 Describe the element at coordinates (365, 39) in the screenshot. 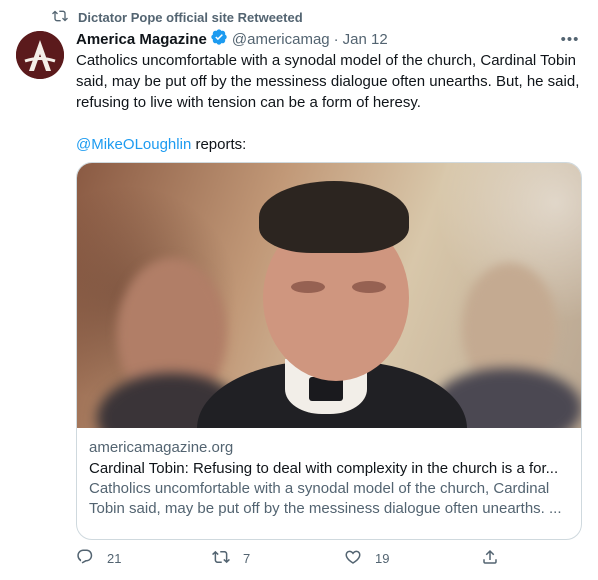

I see `tweet-date: Jan 12` at that location.